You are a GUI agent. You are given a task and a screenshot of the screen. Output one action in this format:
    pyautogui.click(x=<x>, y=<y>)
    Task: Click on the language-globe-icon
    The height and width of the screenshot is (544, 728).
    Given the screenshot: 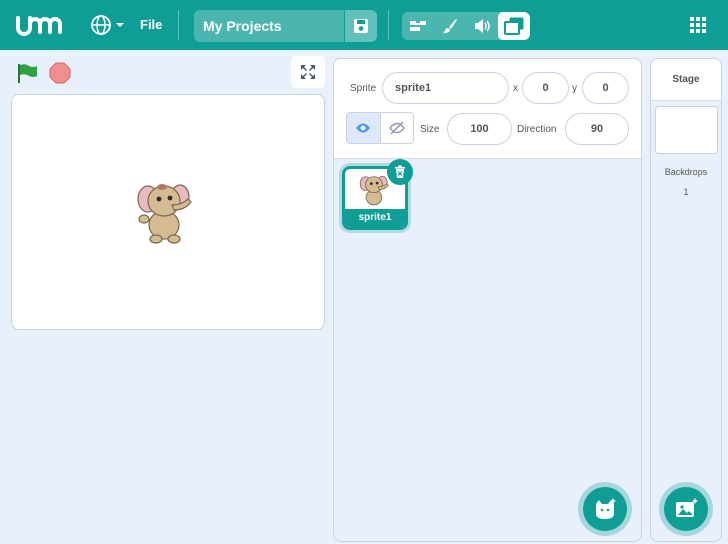 What is the action you would take?
    pyautogui.click(x=108, y=25)
    